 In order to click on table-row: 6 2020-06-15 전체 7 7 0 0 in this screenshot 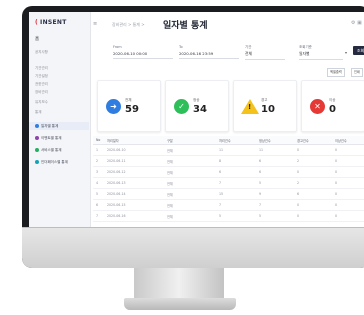, I will do `click(228, 205)`.